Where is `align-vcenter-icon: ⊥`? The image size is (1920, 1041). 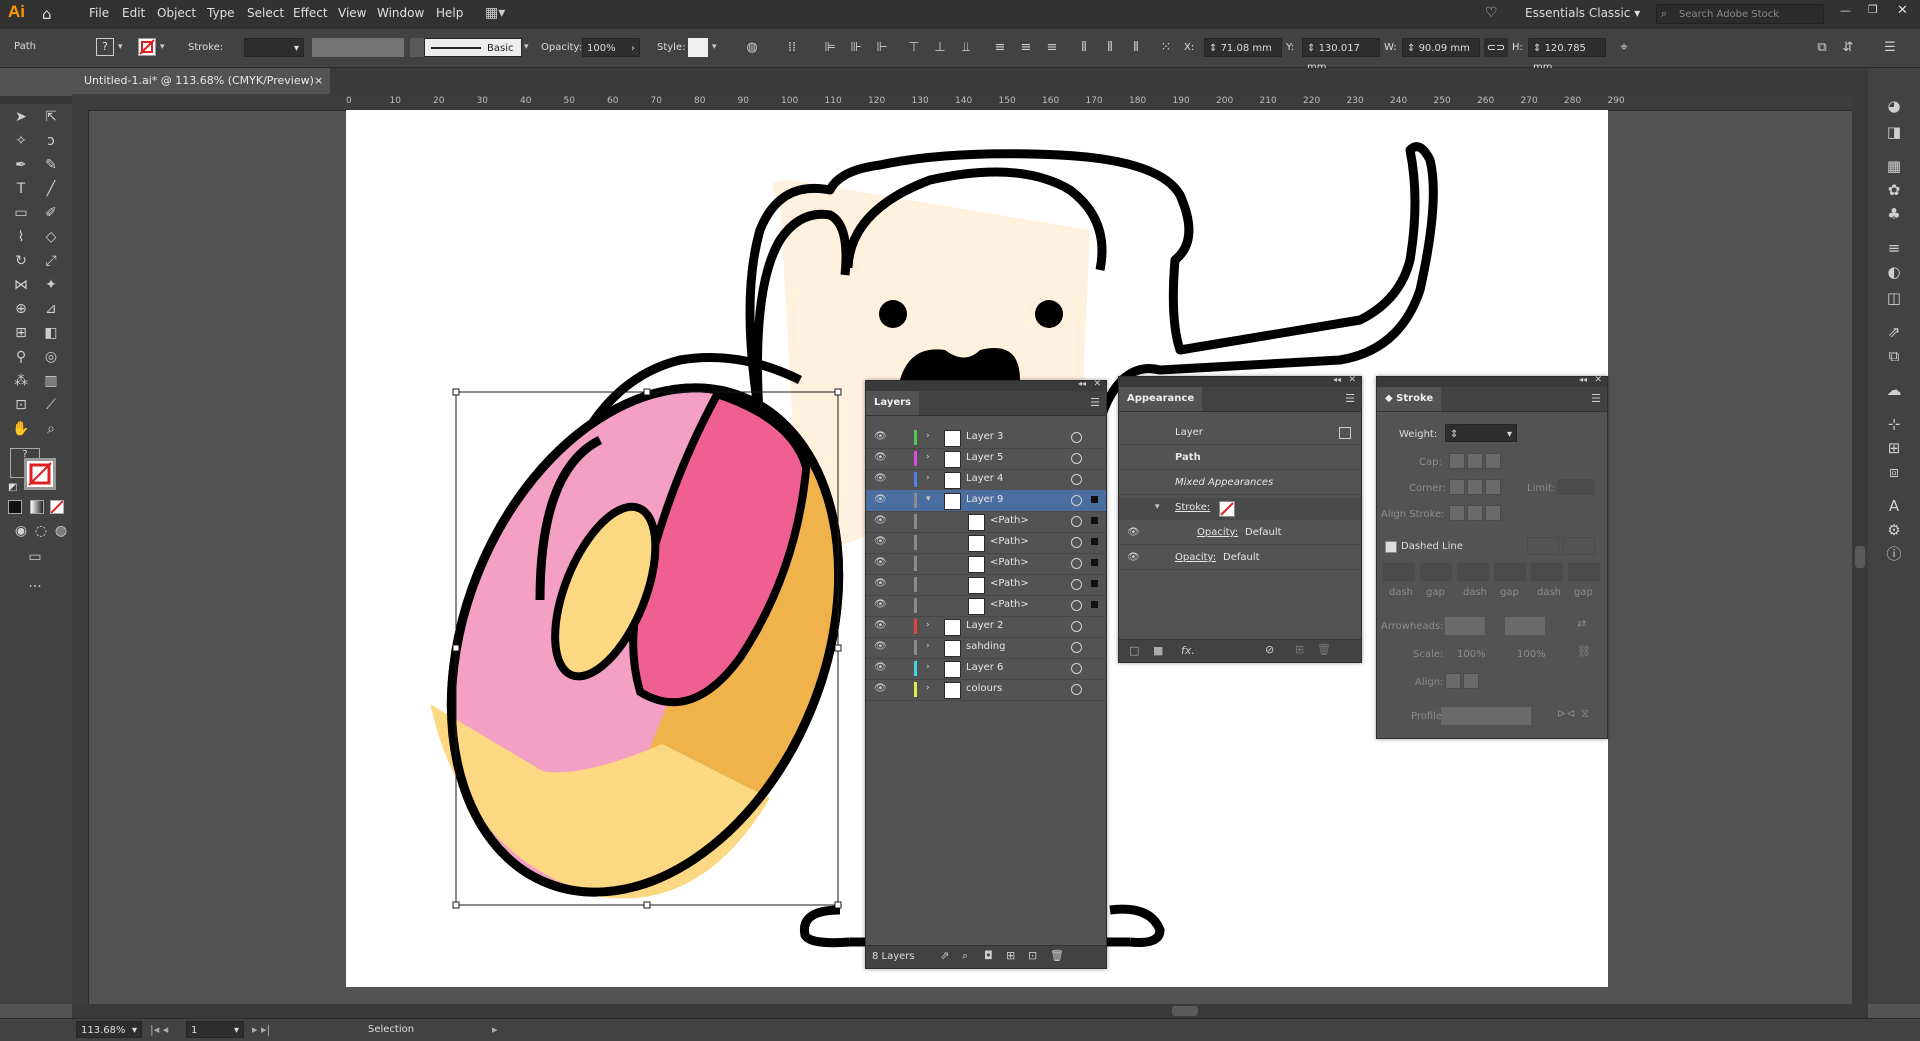
align-vcenter-icon: ⊥ is located at coordinates (940, 48).